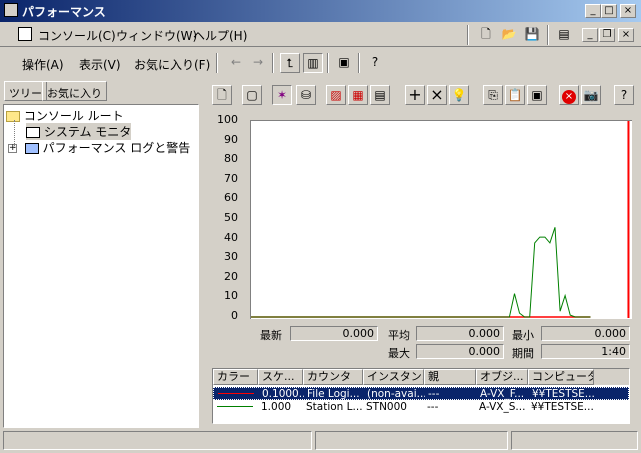 This screenshot has height=453, width=641. What do you see at coordinates (460, 333) in the screenshot?
I see `average-value: 0.000` at bounding box center [460, 333].